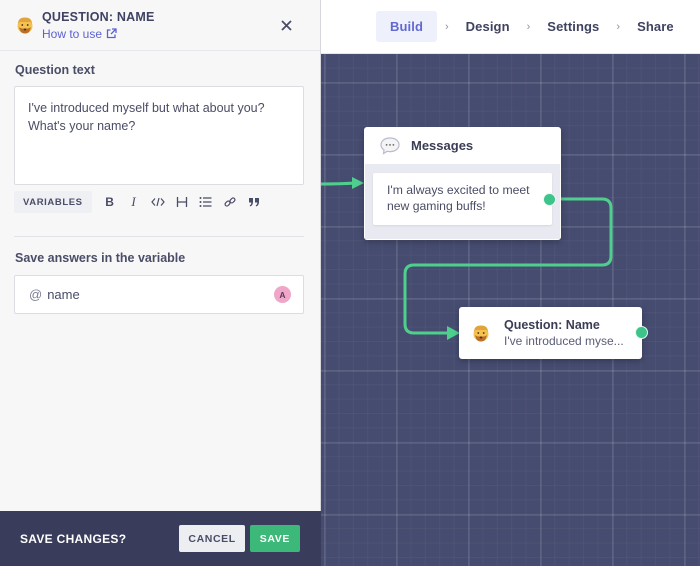 Image resolution: width=700 pixels, height=566 pixels. Describe the element at coordinates (63, 294) in the screenshot. I see `variable-name-value: name` at that location.